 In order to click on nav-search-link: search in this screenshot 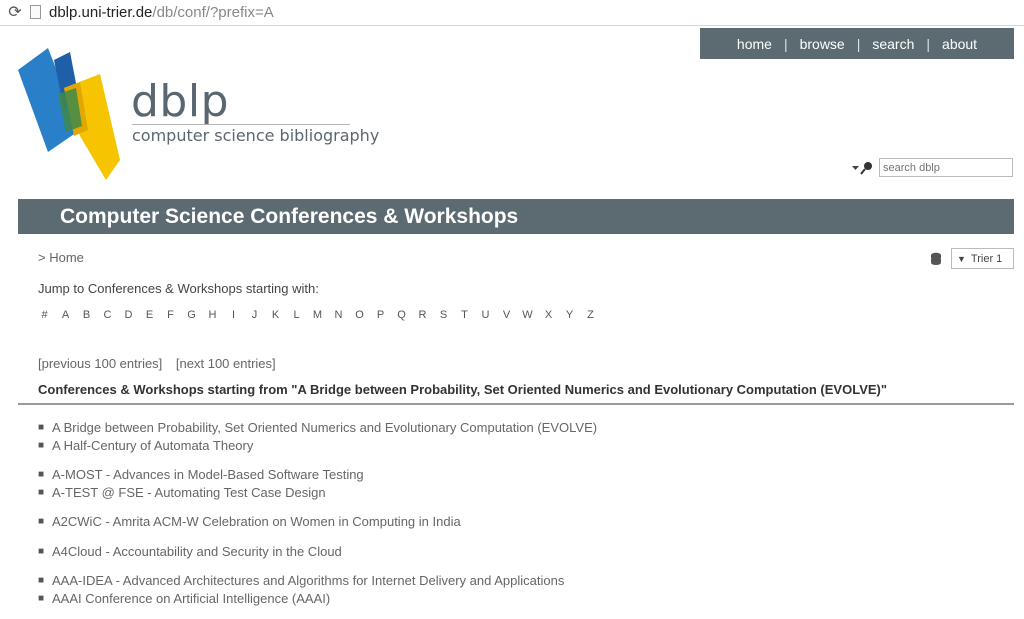, I will do `click(893, 44)`.